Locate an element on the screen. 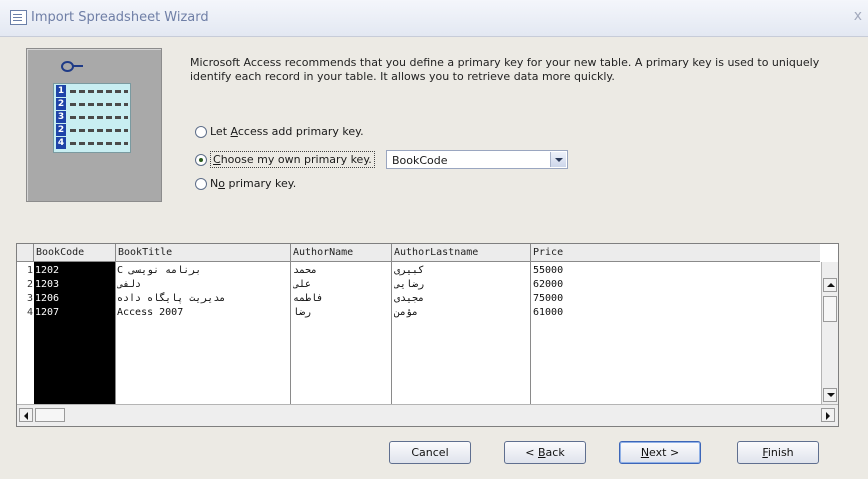 The width and height of the screenshot is (868, 479). cell-authorlastname: مجیدی is located at coordinates (409, 298).